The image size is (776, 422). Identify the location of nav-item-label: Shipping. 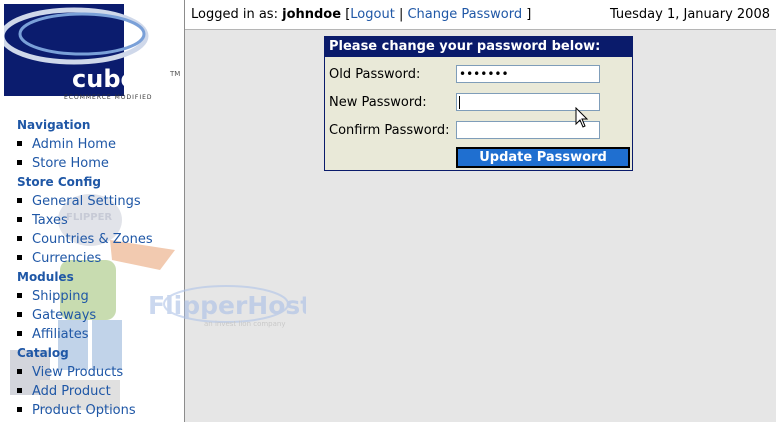
(60, 296).